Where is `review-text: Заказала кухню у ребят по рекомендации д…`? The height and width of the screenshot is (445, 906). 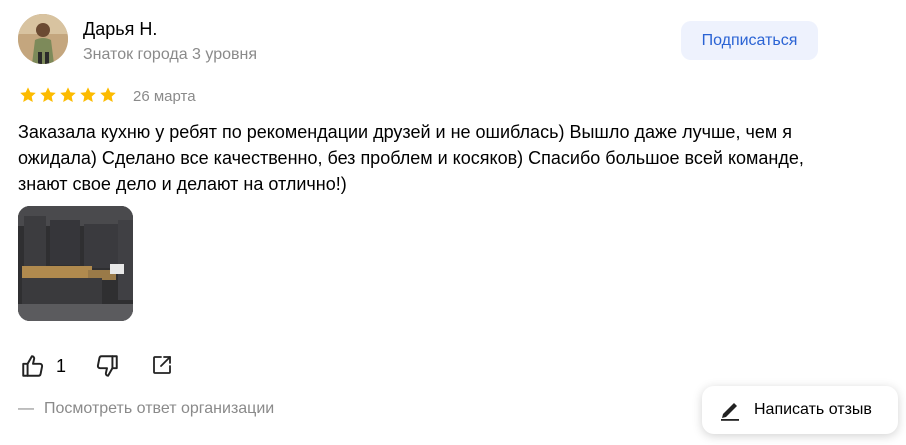 review-text: Заказала кухню у ребят по рекомендации д… is located at coordinates (411, 158).